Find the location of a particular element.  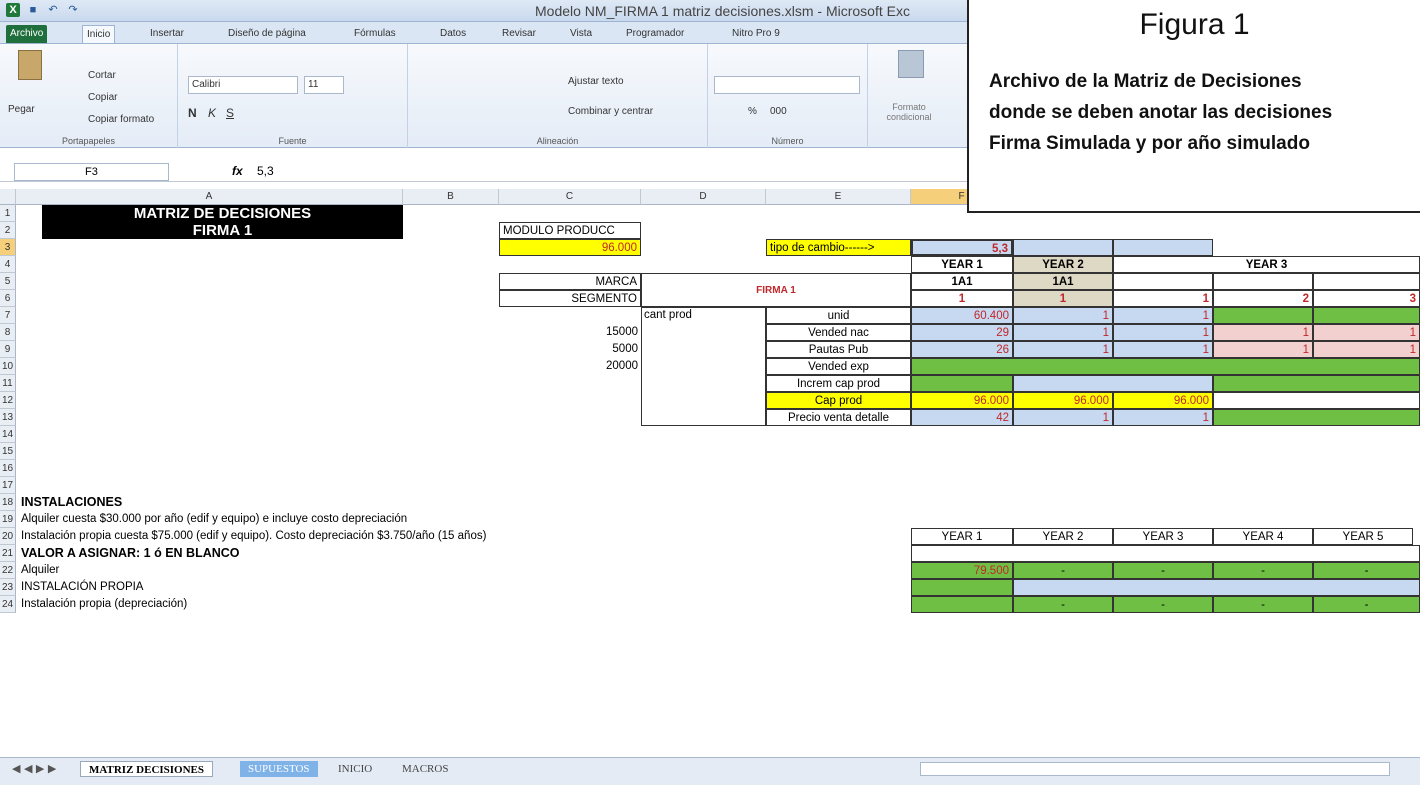

row-header: 22 is located at coordinates (8, 570).